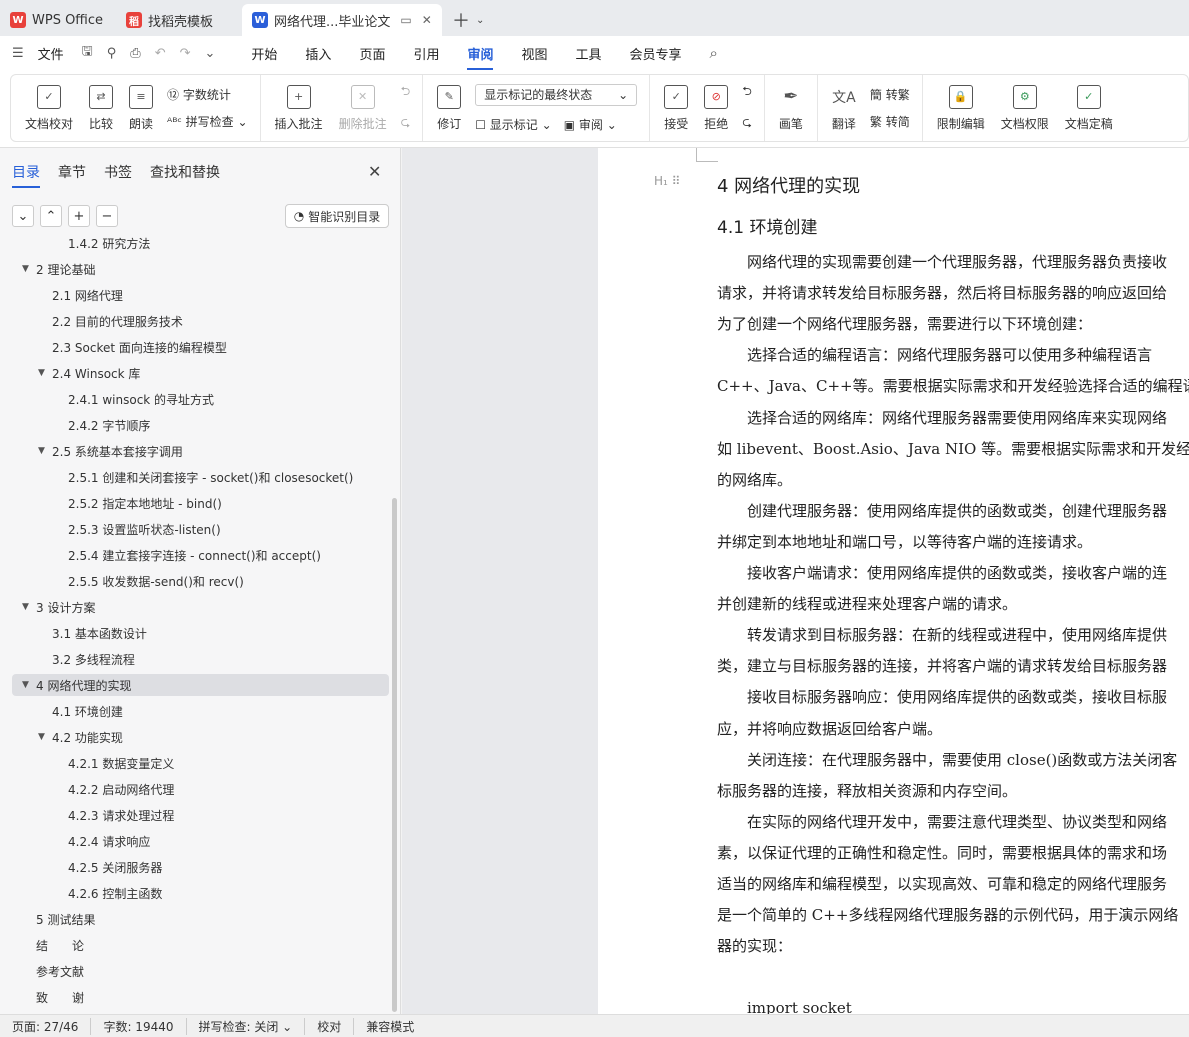  Describe the element at coordinates (200, 633) in the screenshot. I see `toc-item: 3.1 基本函数设计` at that location.